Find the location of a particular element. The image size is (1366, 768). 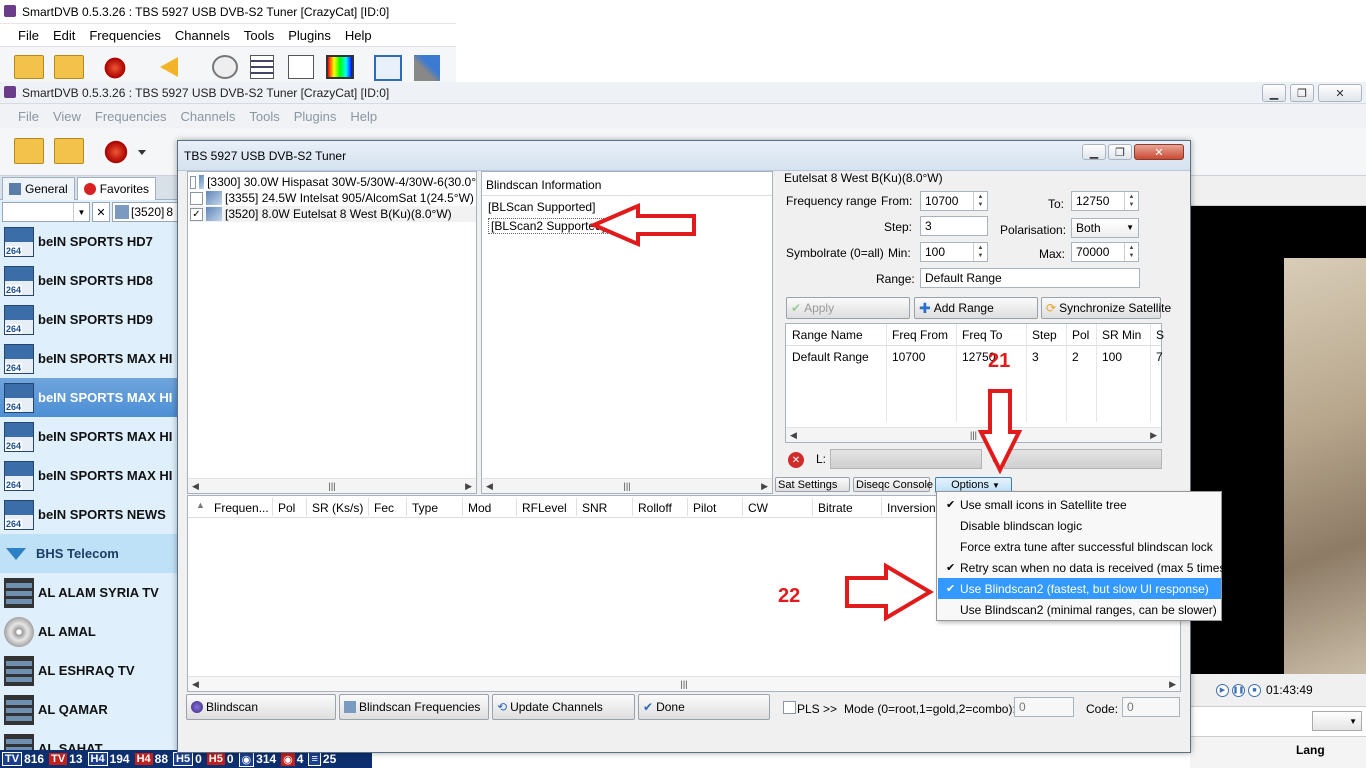

channel-row: 264 beIN SPORTS NEWS is located at coordinates (89, 514).